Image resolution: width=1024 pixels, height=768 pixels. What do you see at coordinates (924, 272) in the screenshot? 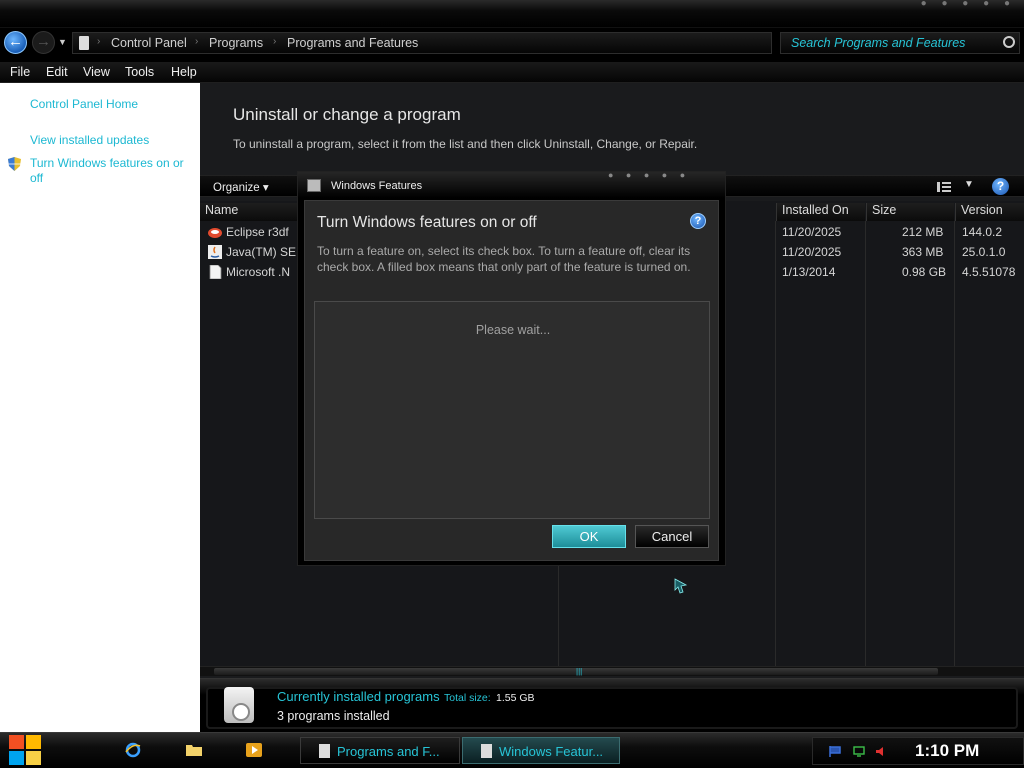
I see `program-size: 0.98 GB` at bounding box center [924, 272].